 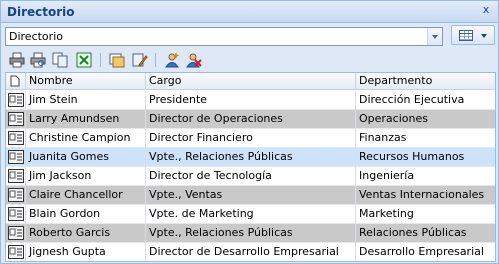 What do you see at coordinates (393, 118) in the screenshot?
I see `cell-departamento: Operaciones` at bounding box center [393, 118].